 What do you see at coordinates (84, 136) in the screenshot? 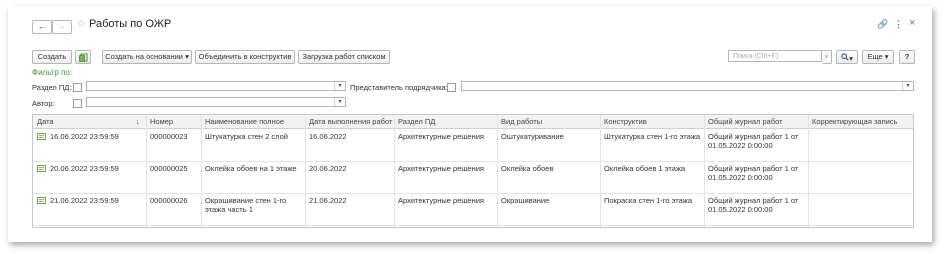
I see `cell-date: 16.06.2022 23:59:59` at bounding box center [84, 136].